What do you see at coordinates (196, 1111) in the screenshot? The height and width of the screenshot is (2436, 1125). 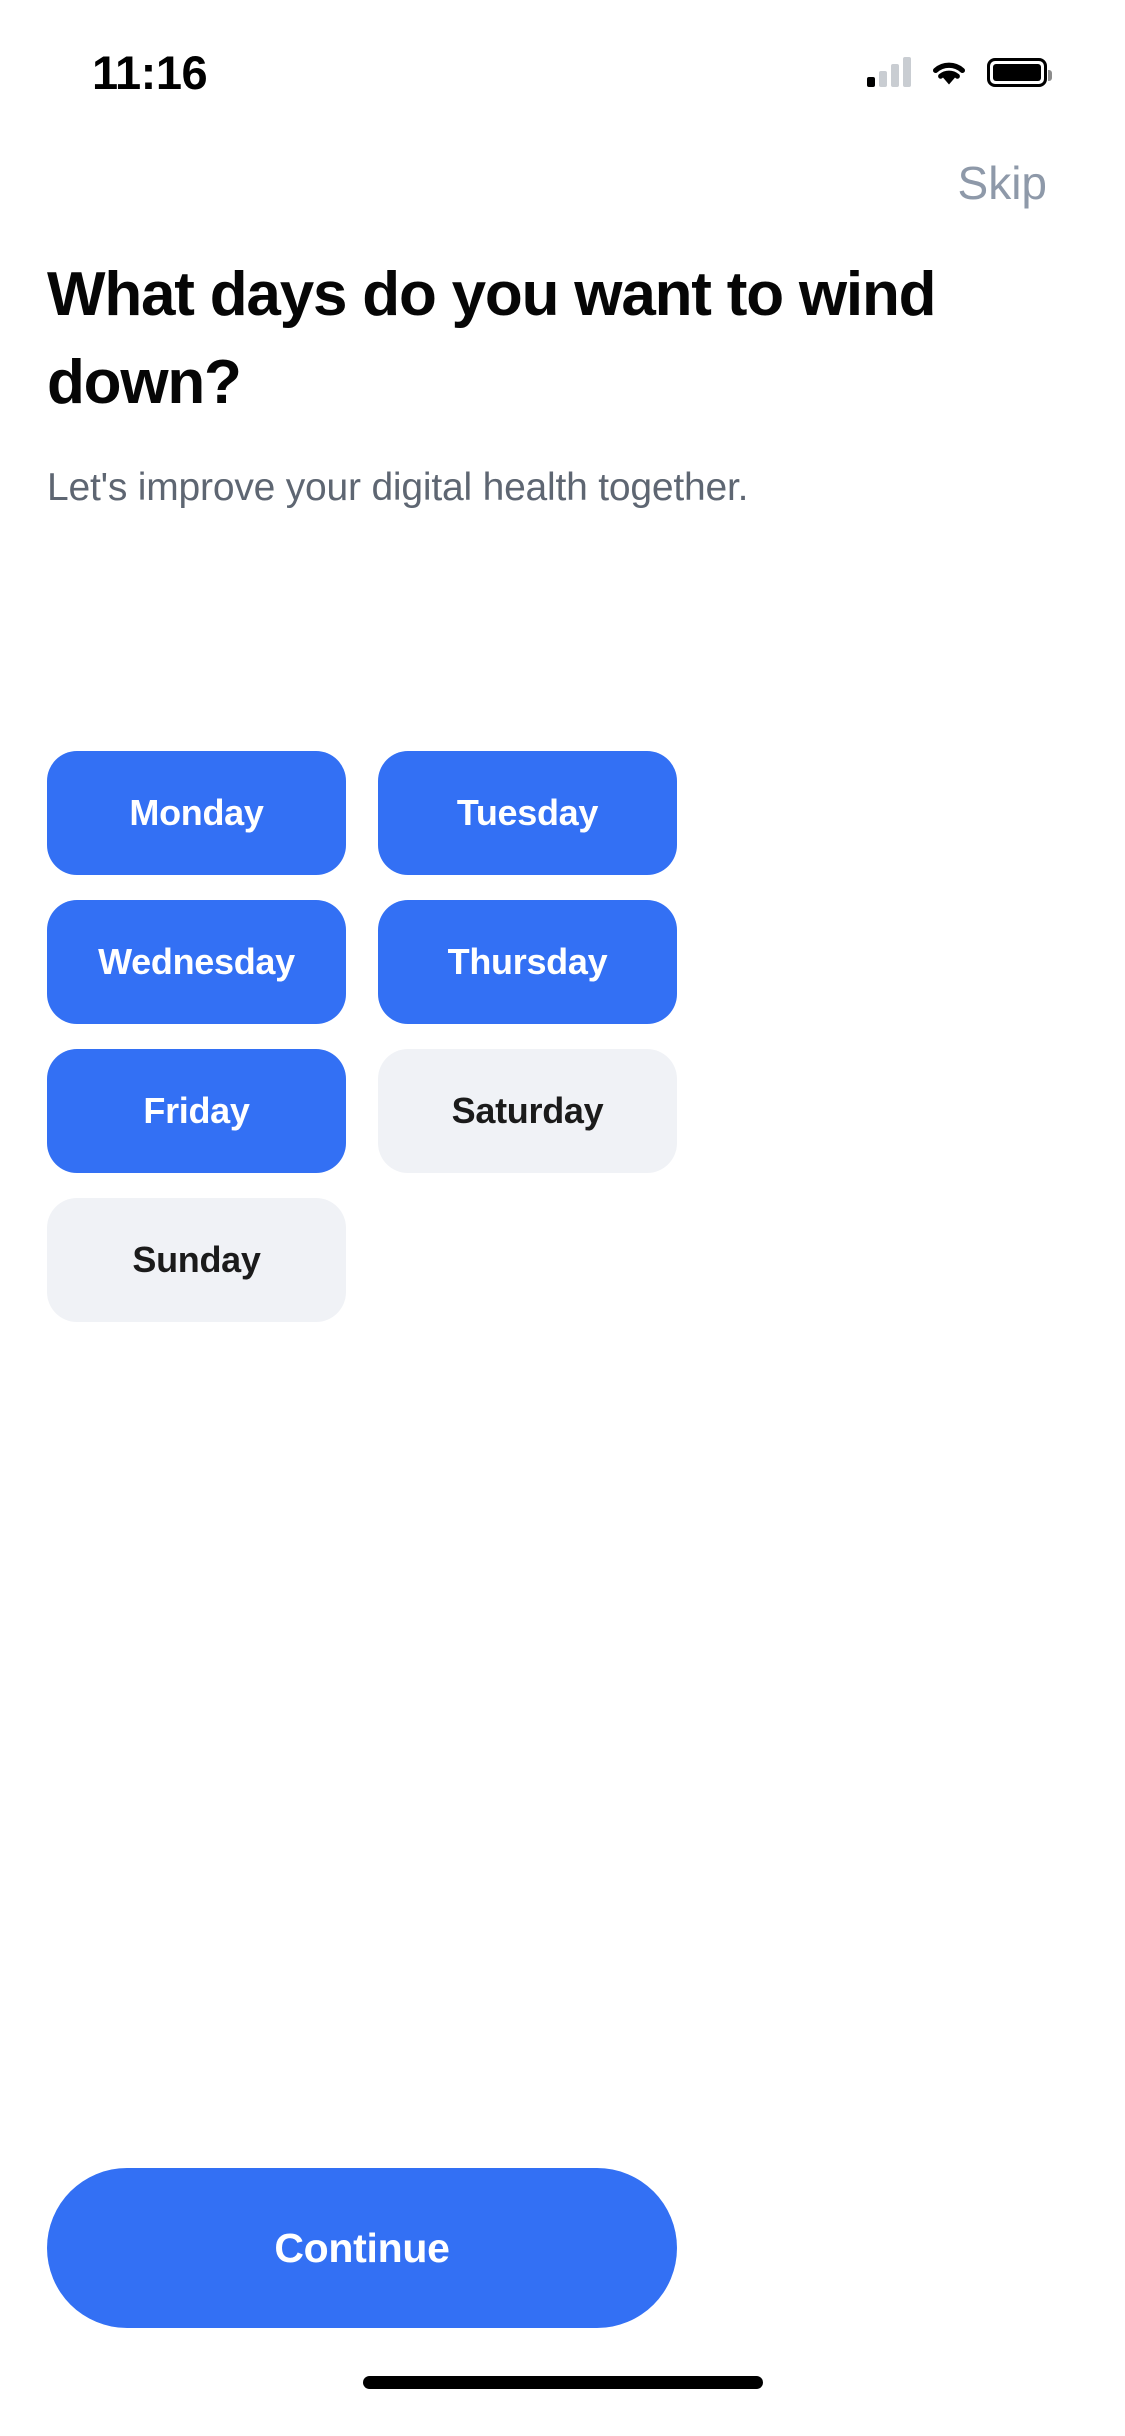 I see `day-button-friday: Friday` at bounding box center [196, 1111].